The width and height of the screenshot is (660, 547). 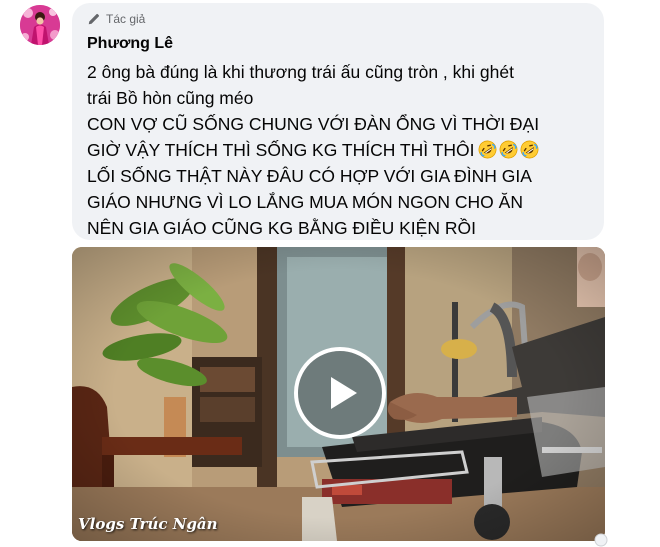 What do you see at coordinates (94, 19) in the screenshot?
I see `pencil-icon` at bounding box center [94, 19].